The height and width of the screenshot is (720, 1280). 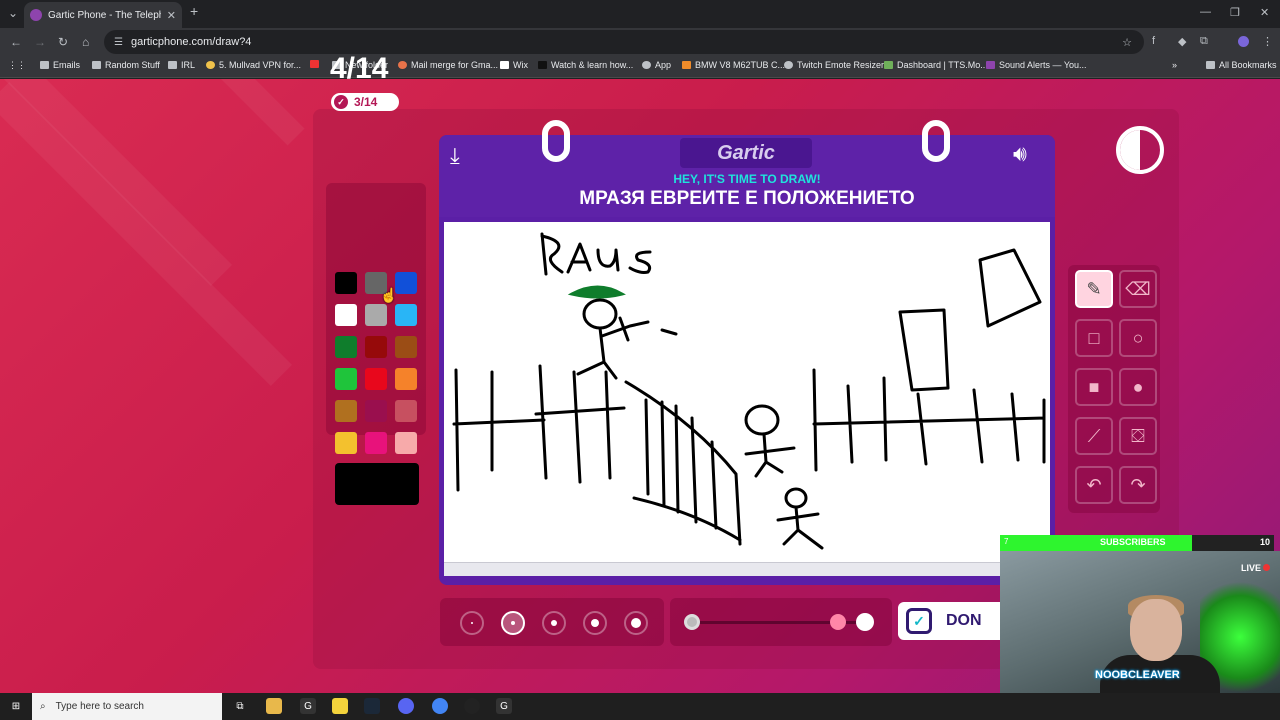 What do you see at coordinates (1127, 42) in the screenshot?
I see `star-icon: ☆` at bounding box center [1127, 42].